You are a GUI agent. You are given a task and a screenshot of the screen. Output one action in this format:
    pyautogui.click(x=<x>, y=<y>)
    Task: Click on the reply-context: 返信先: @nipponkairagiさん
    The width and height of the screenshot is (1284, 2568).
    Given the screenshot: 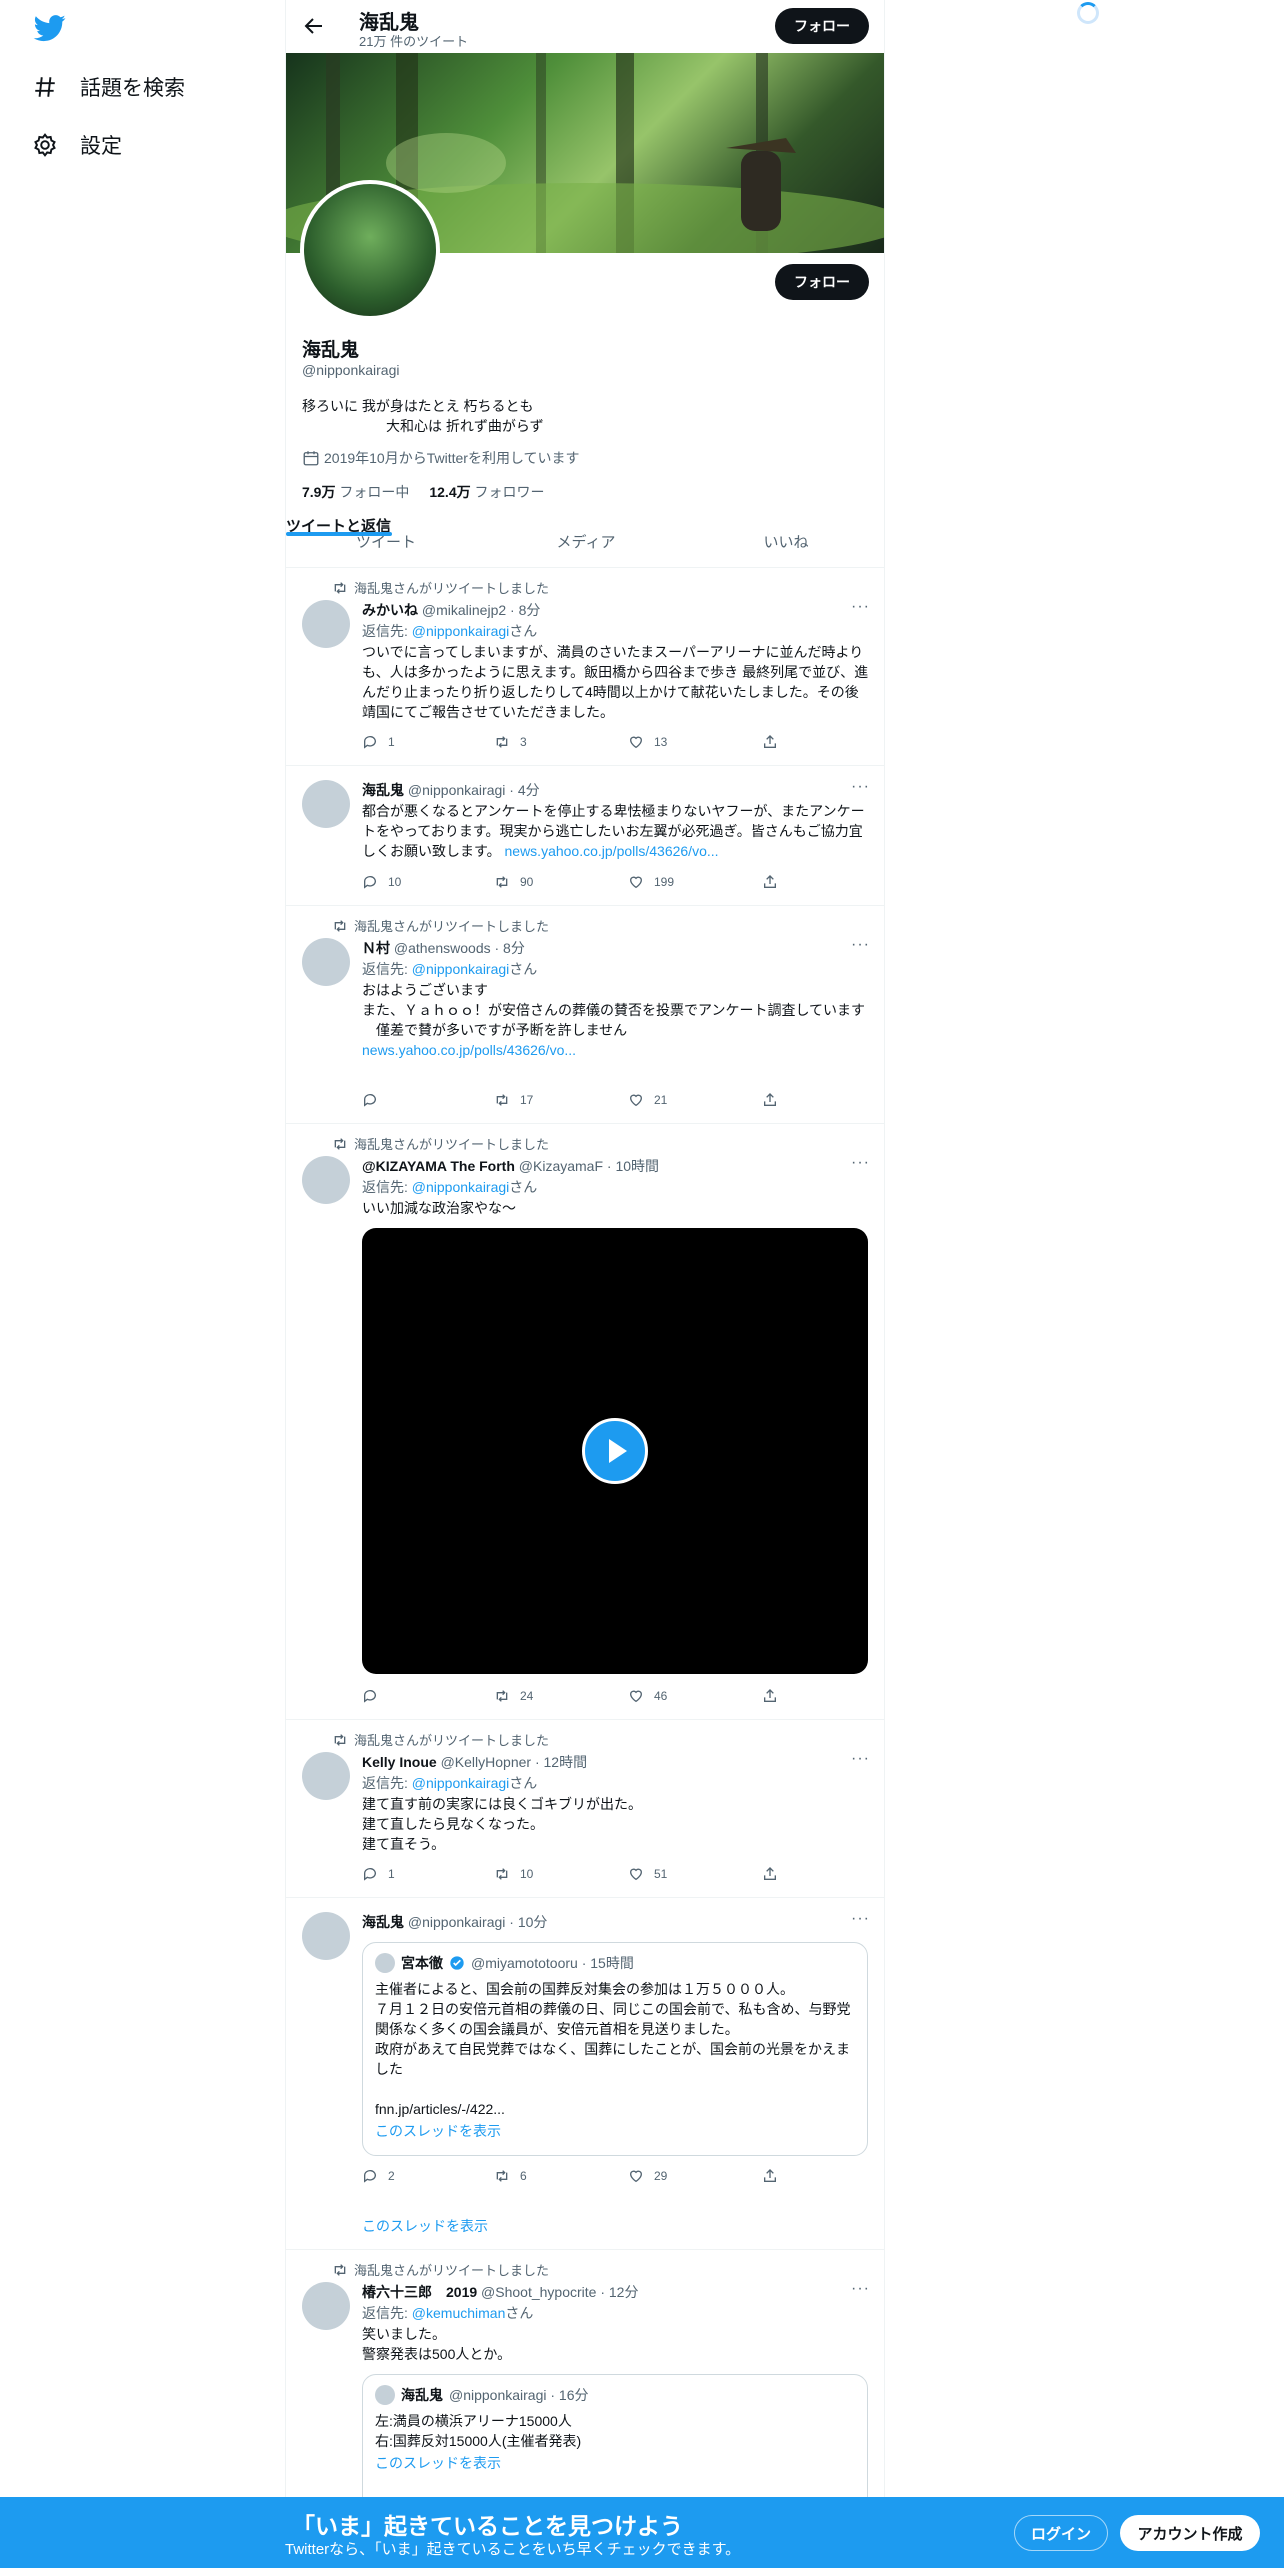 What is the action you would take?
    pyautogui.click(x=449, y=1187)
    